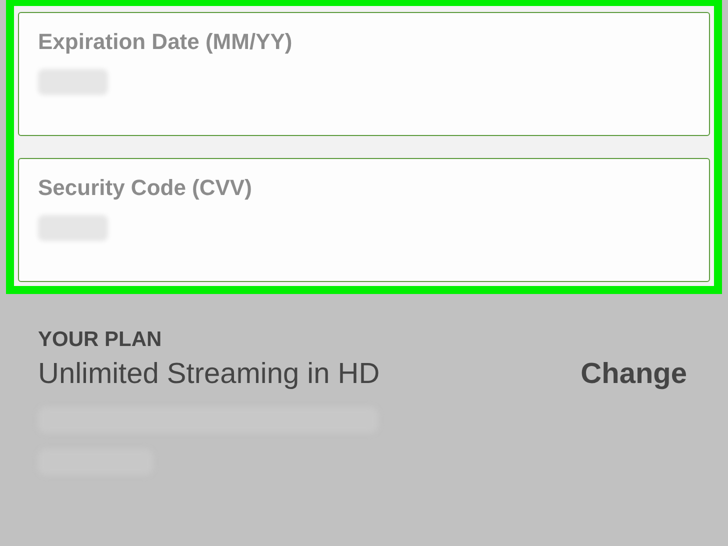  What do you see at coordinates (209, 374) in the screenshot?
I see `plan-name: Unlimited Streaming in HD` at bounding box center [209, 374].